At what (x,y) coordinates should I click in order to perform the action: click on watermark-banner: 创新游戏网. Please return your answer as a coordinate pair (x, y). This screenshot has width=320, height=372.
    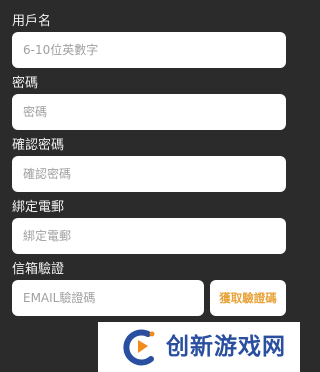
    Looking at the image, I should click on (199, 347).